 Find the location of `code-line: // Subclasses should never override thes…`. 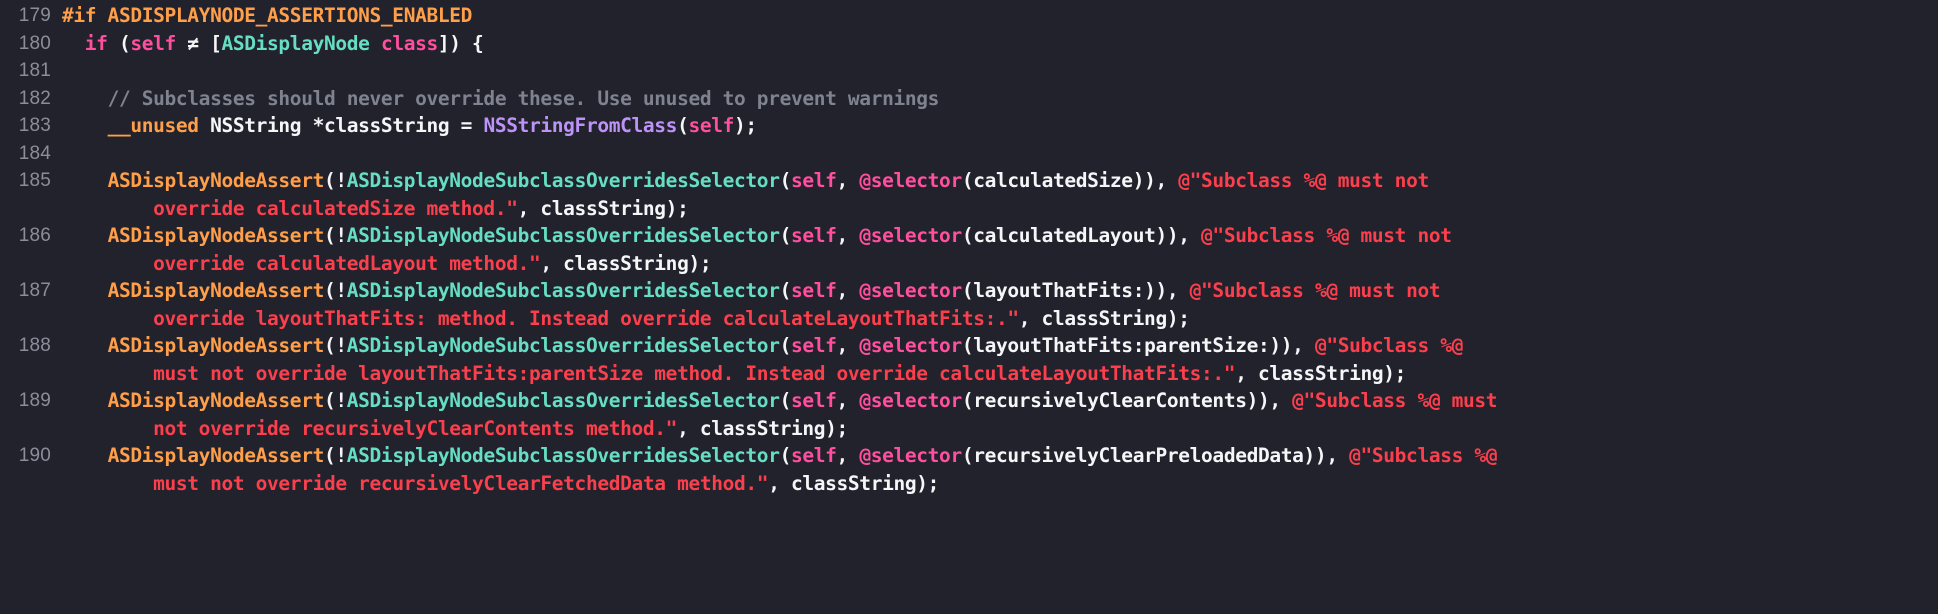

code-line: // Subclasses should never override thes… is located at coordinates (1000, 99).